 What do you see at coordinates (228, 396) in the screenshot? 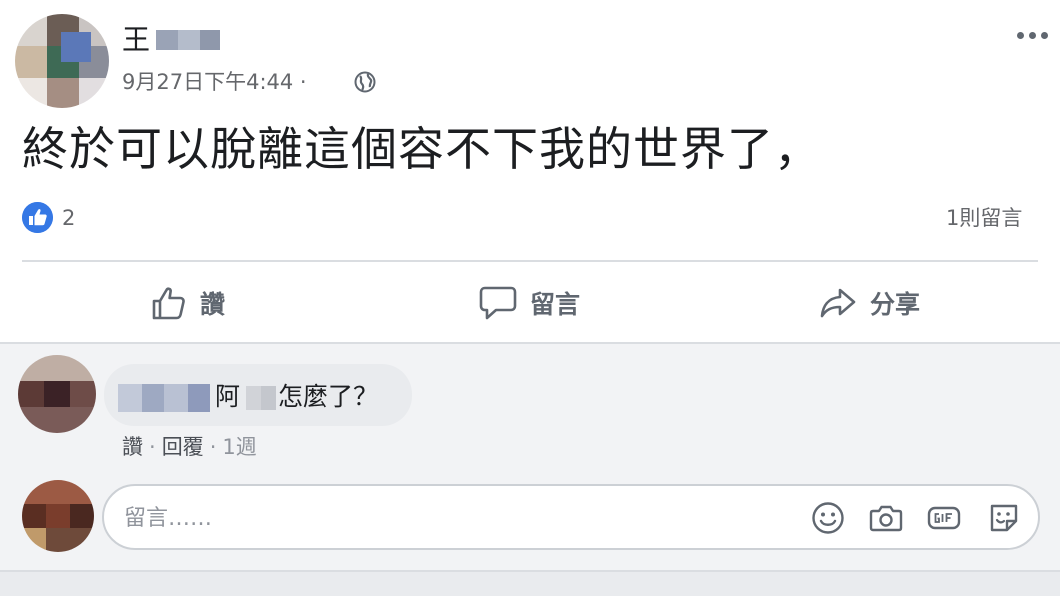
I see `comment-text-lead: 阿` at bounding box center [228, 396].